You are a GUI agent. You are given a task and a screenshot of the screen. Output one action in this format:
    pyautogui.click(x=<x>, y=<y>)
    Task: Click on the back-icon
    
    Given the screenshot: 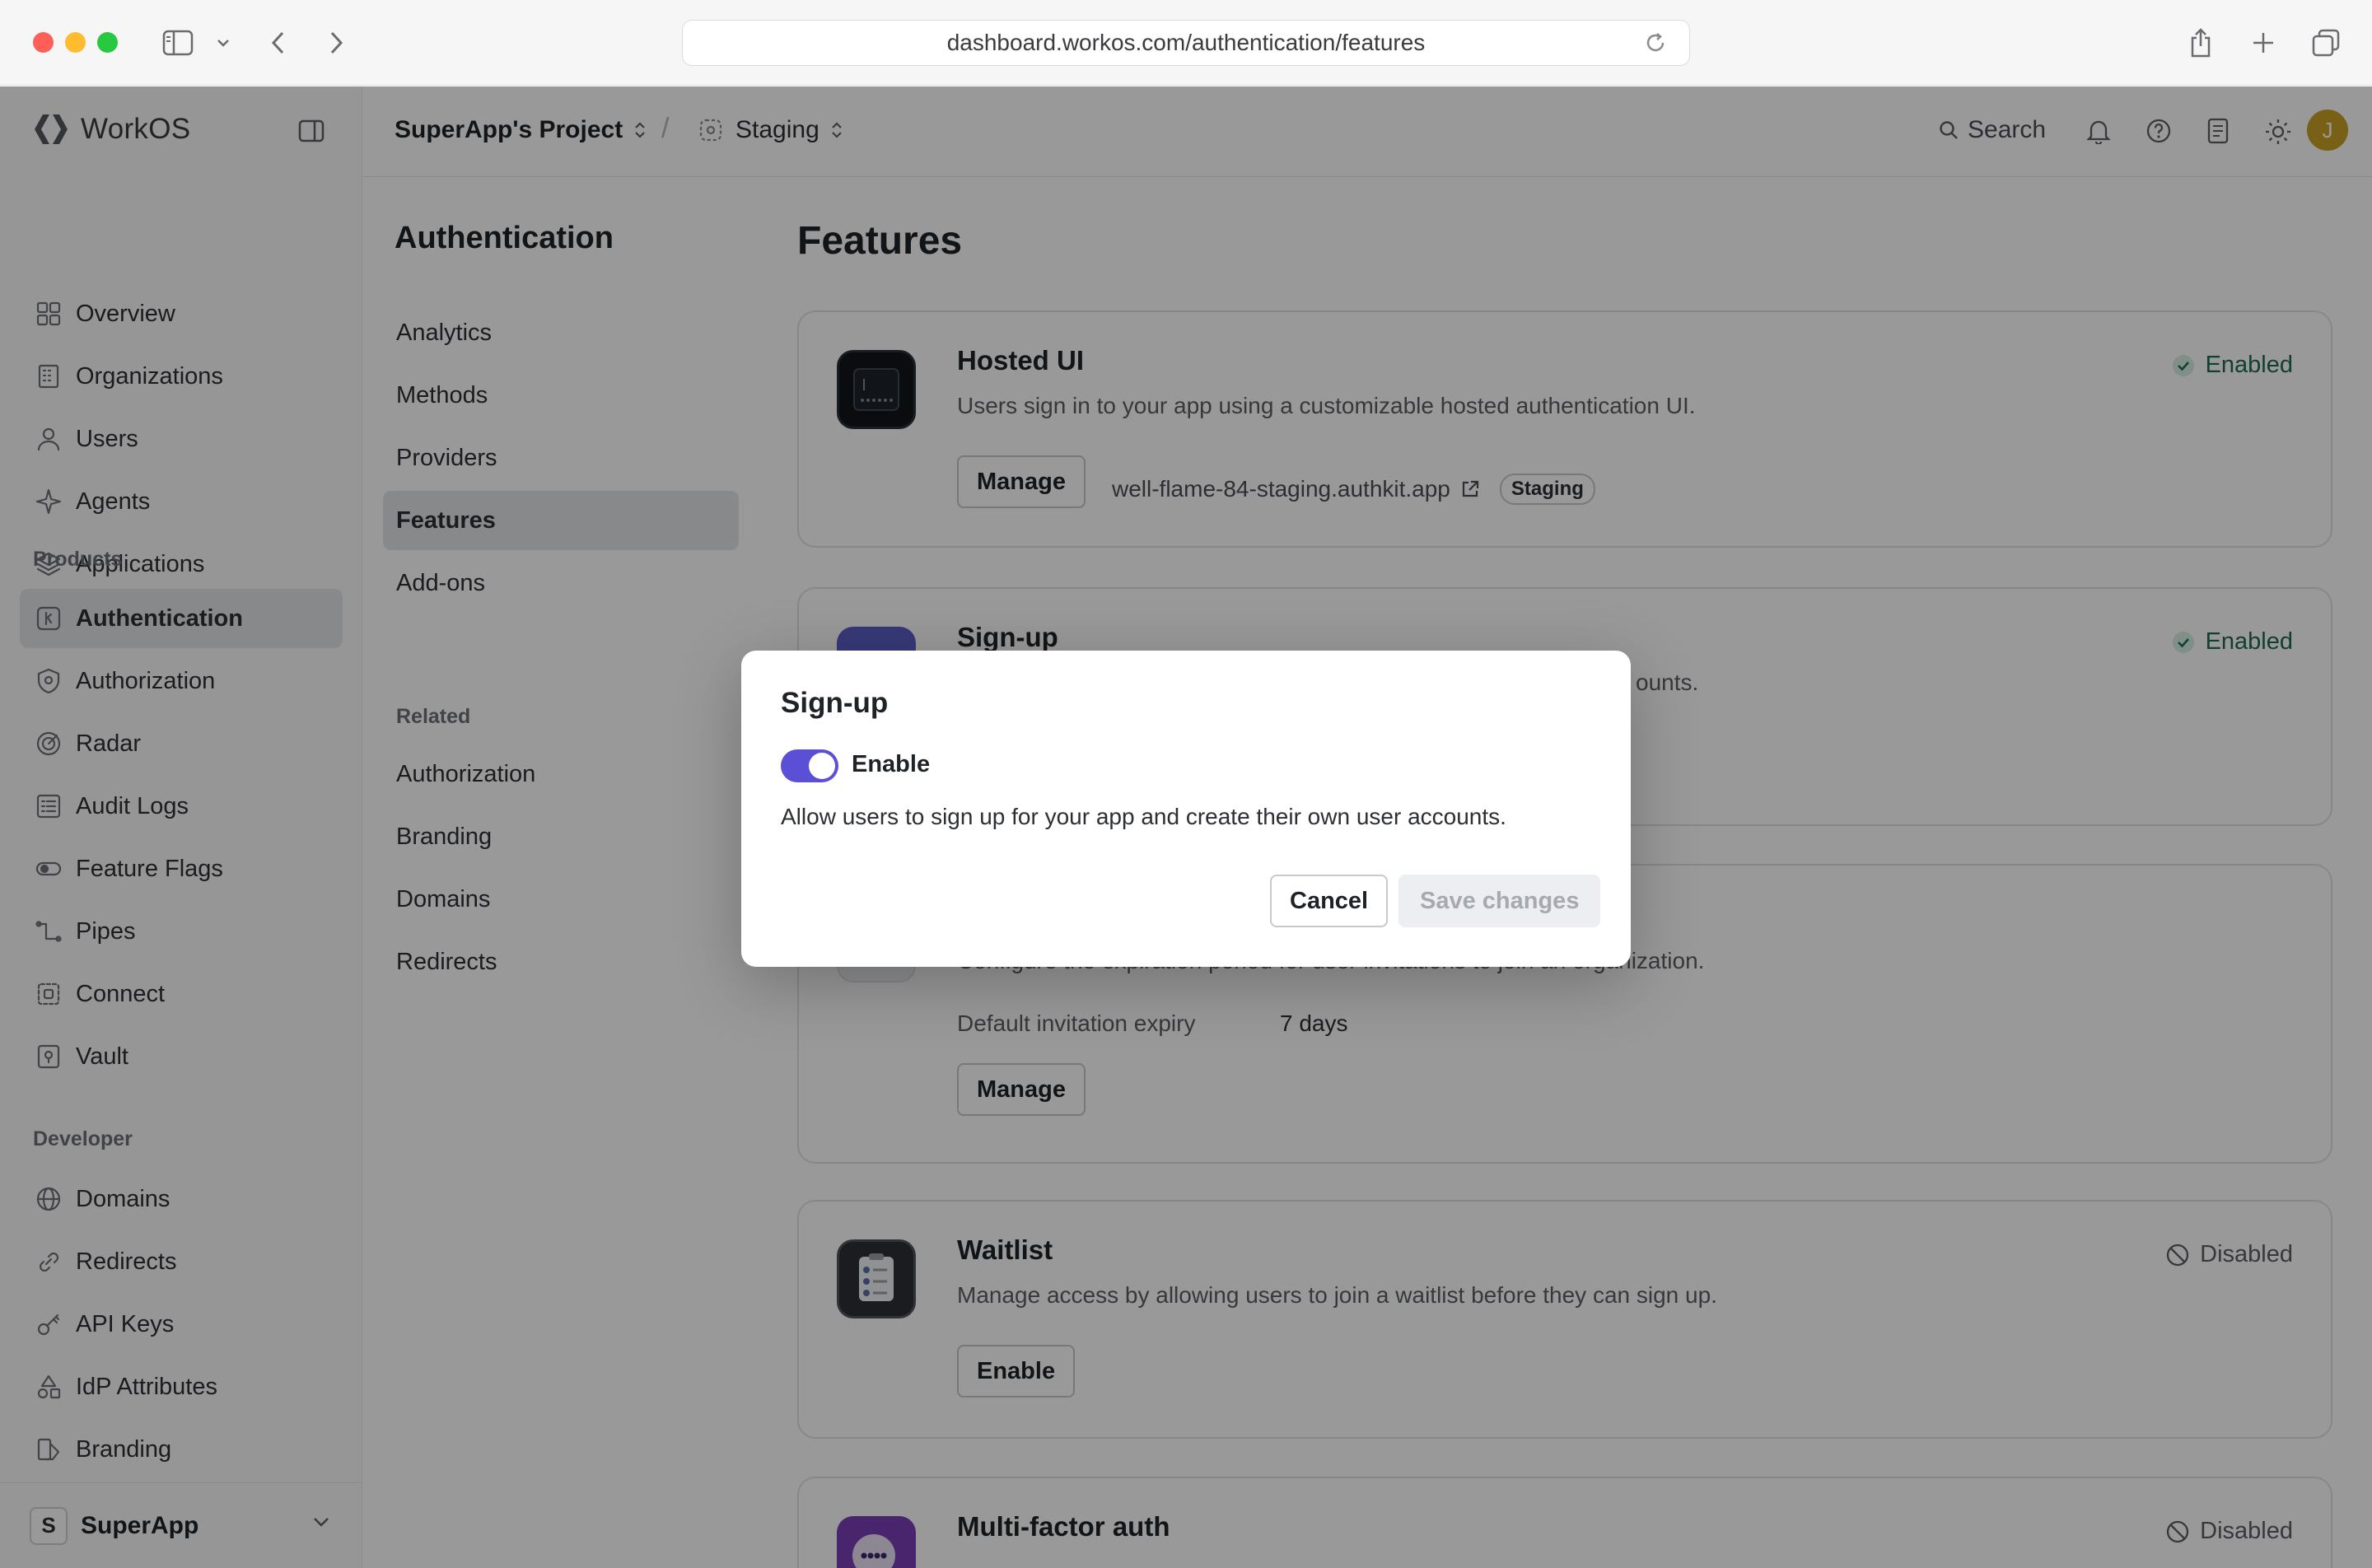 What is the action you would take?
    pyautogui.click(x=277, y=43)
    